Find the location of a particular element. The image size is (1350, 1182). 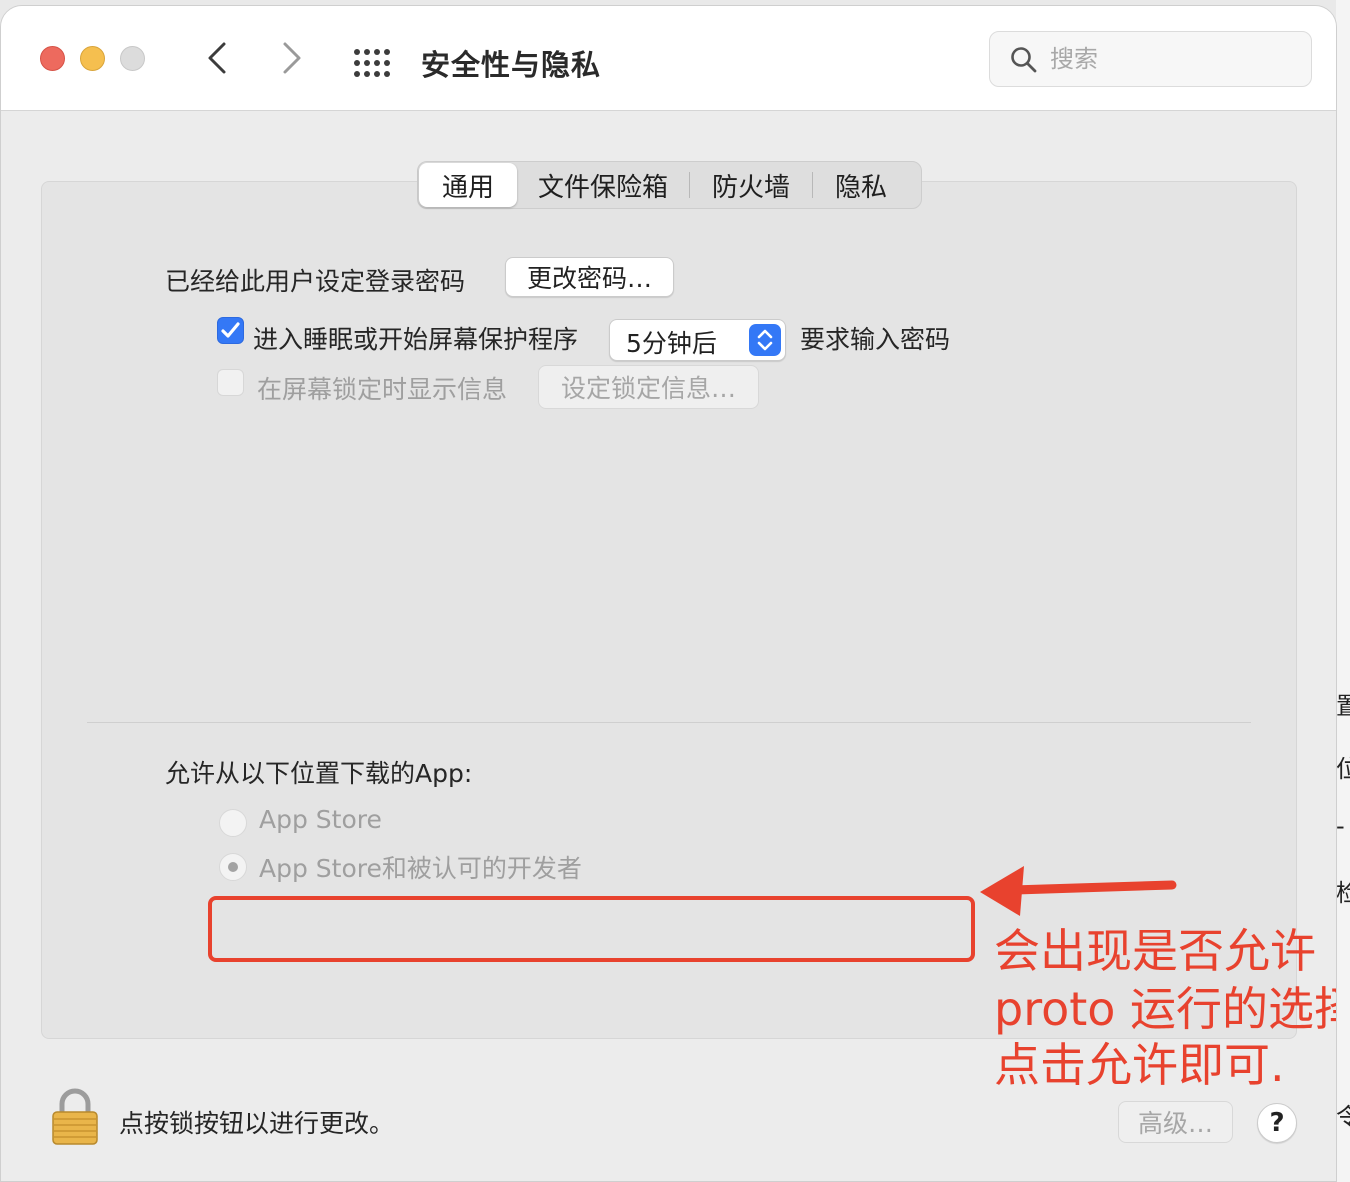

radio-app-store-identified-label: App Store和被认可的开发者 is located at coordinates (420, 868).